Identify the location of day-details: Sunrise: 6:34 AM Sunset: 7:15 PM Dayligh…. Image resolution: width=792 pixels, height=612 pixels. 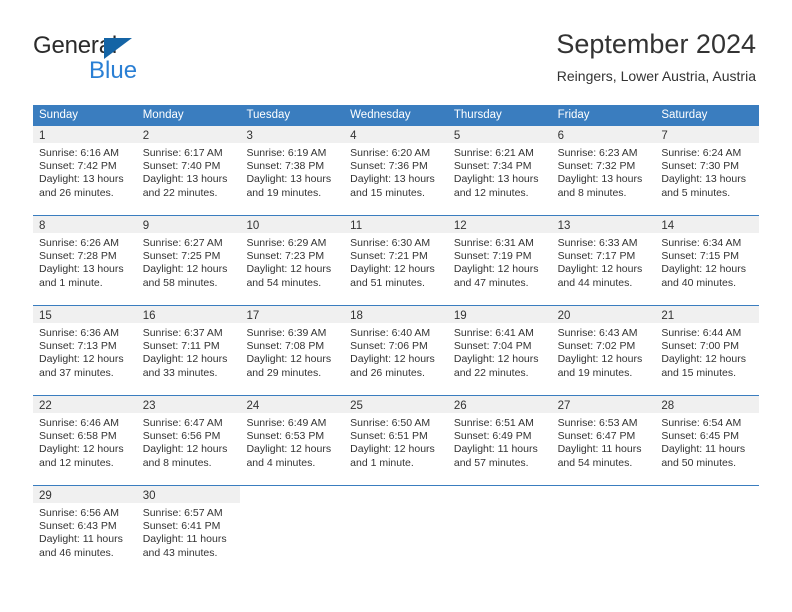
(707, 261).